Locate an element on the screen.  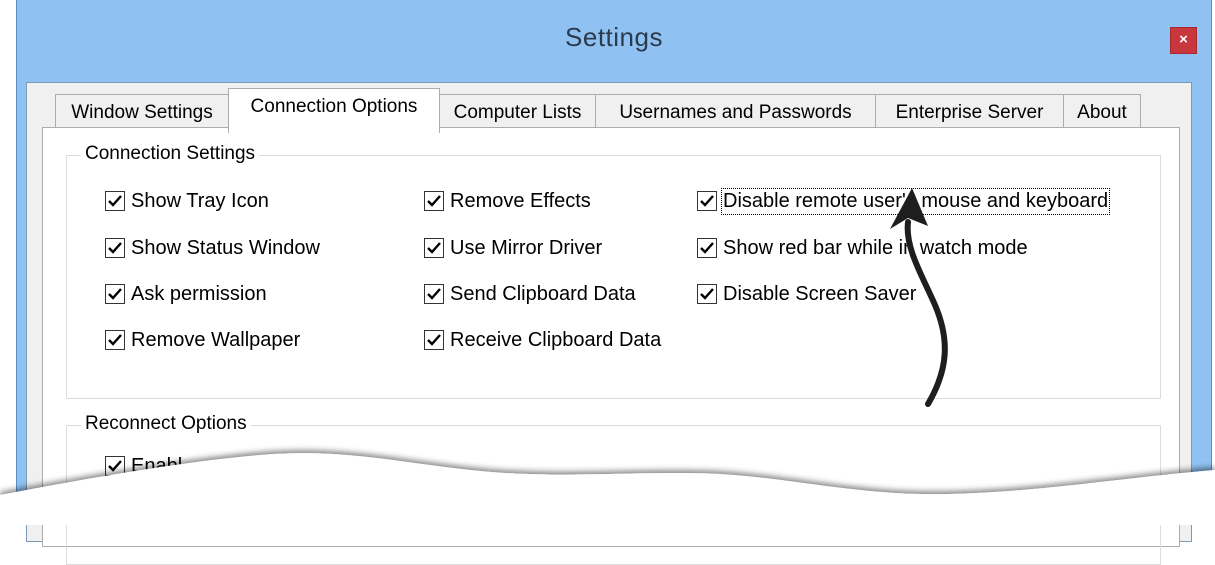
checkbox-label: Show red bar while in watch mode is located at coordinates (875, 247).